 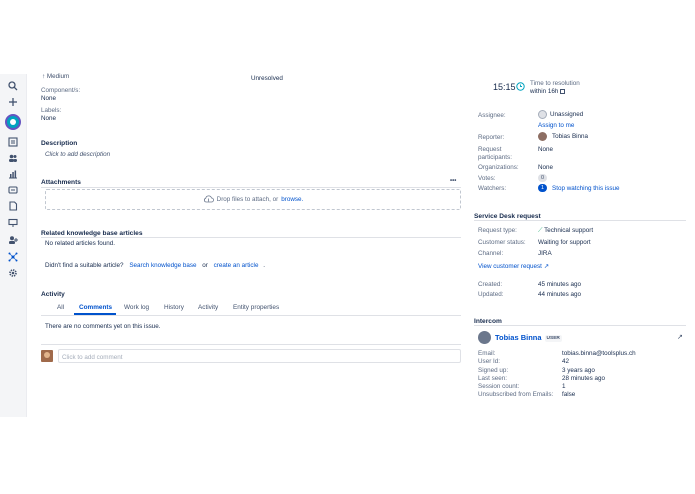 I want to click on intercom-user-avatar, so click(x=484, y=337).